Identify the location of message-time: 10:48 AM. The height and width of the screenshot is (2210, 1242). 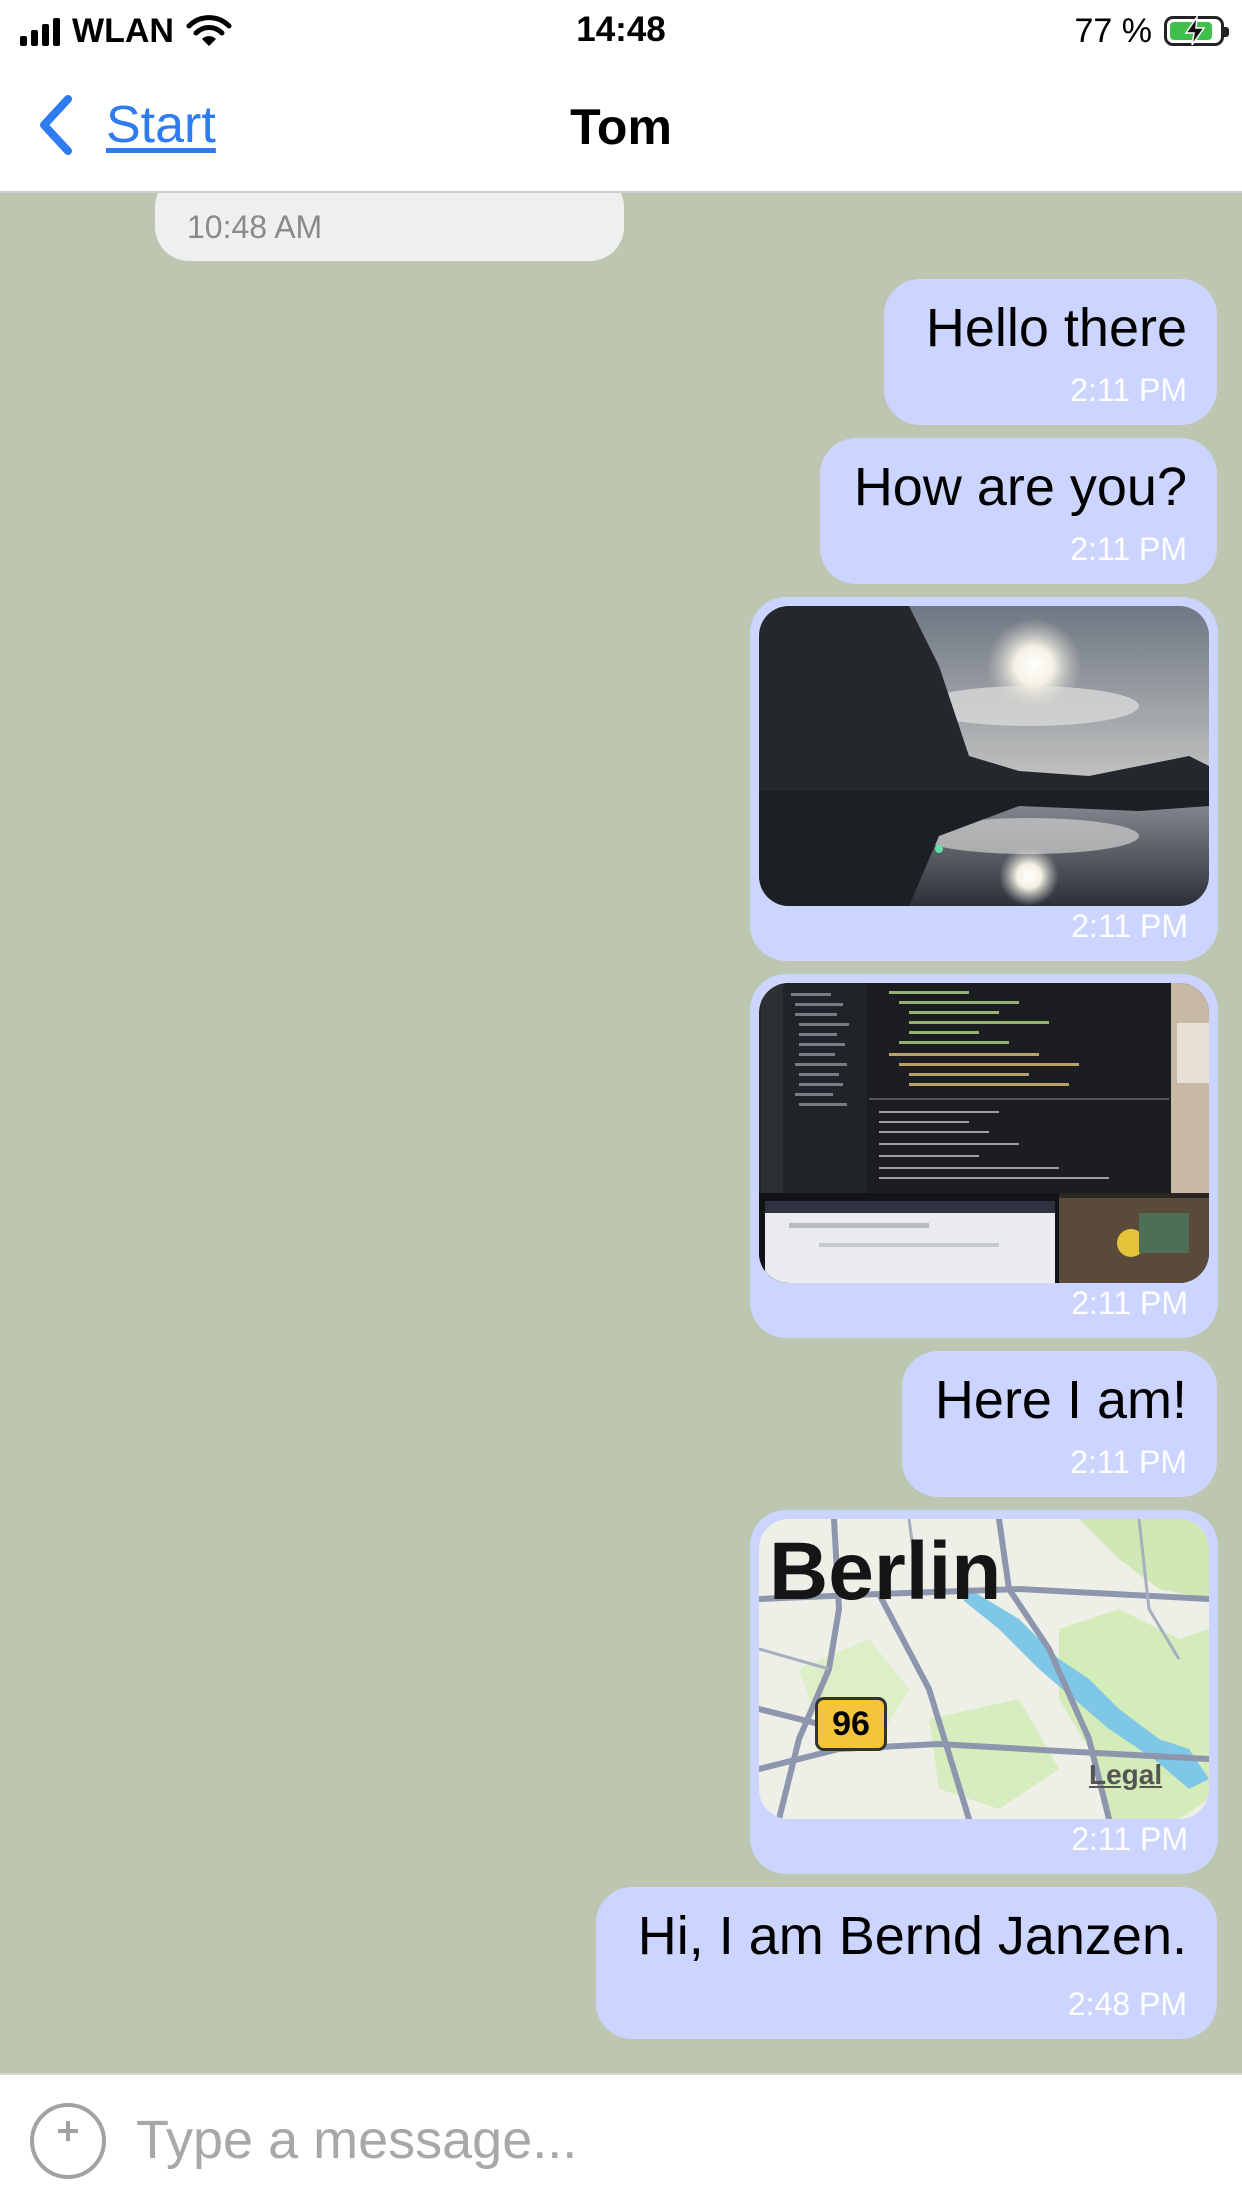
(255, 227).